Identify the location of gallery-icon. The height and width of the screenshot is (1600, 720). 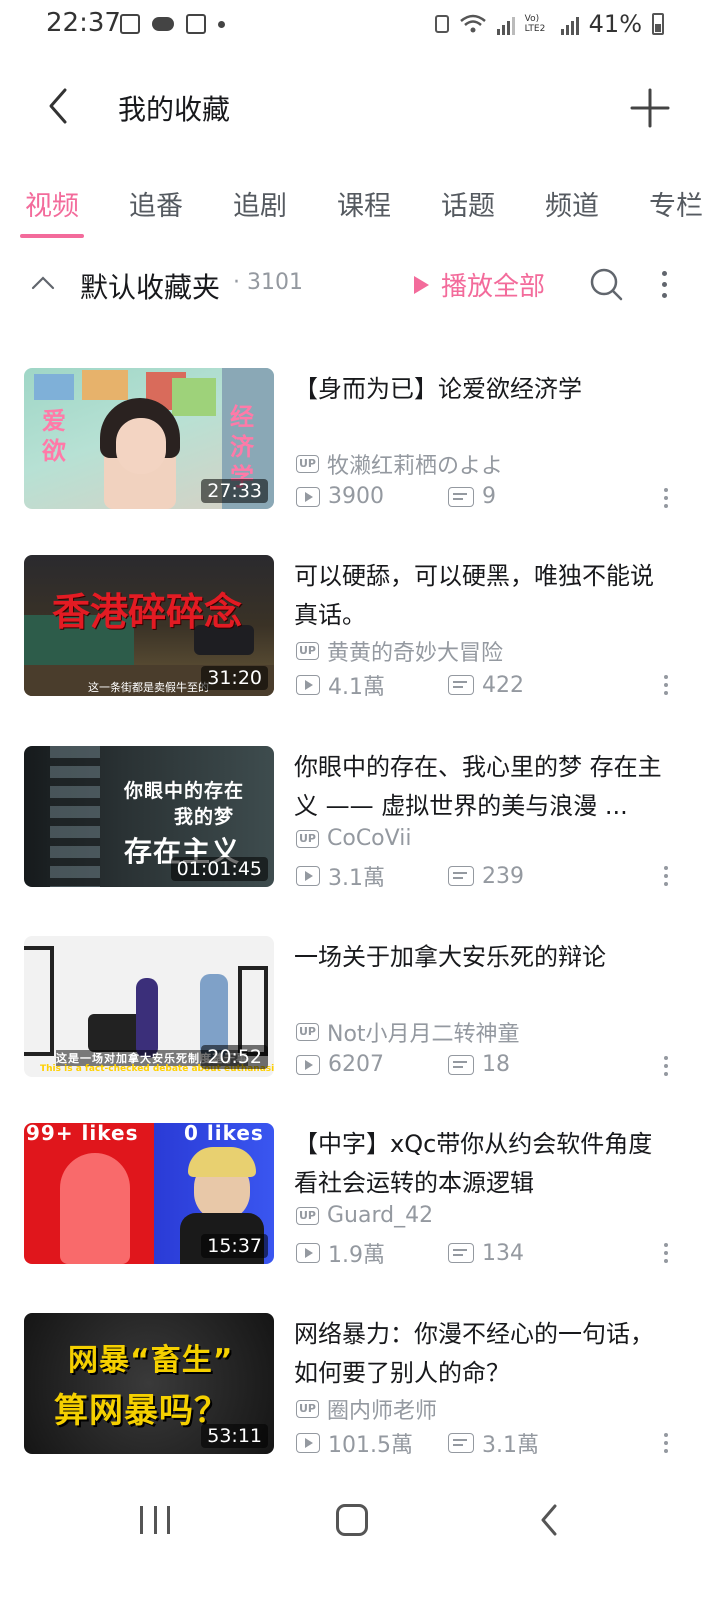
(130, 24).